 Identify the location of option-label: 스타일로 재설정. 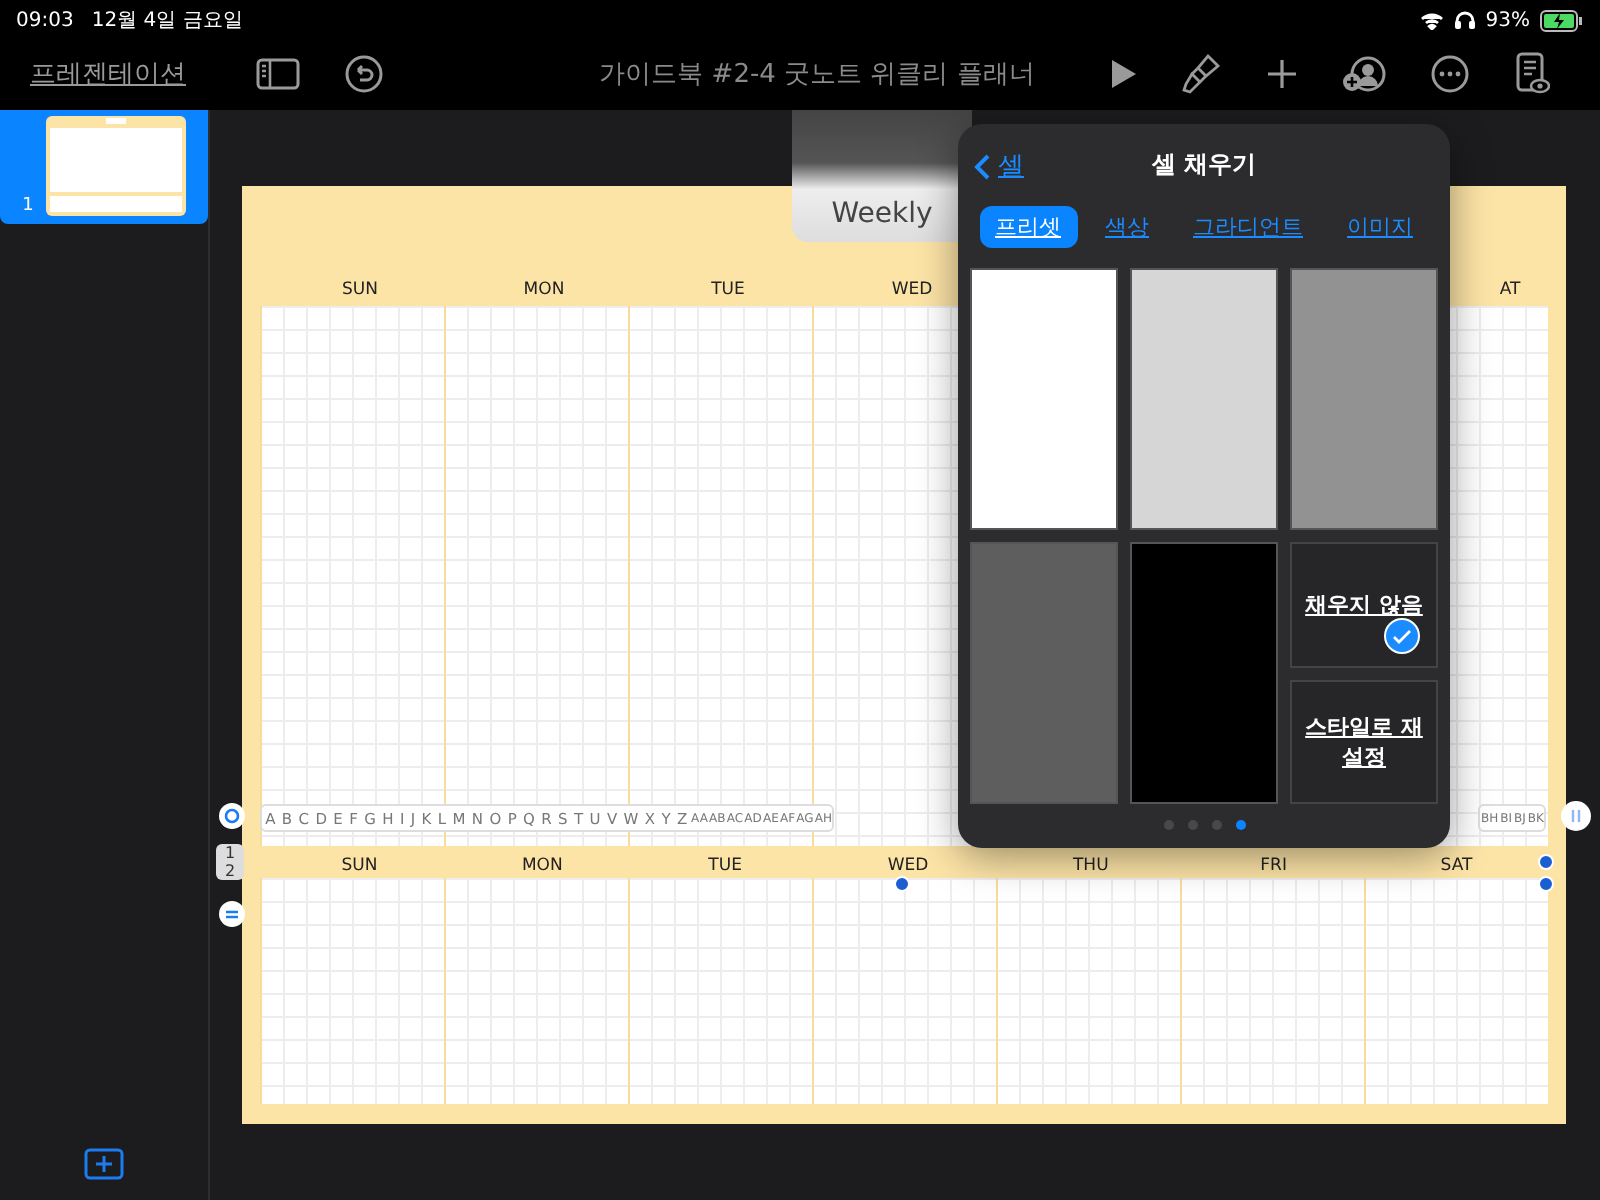
(1364, 741).